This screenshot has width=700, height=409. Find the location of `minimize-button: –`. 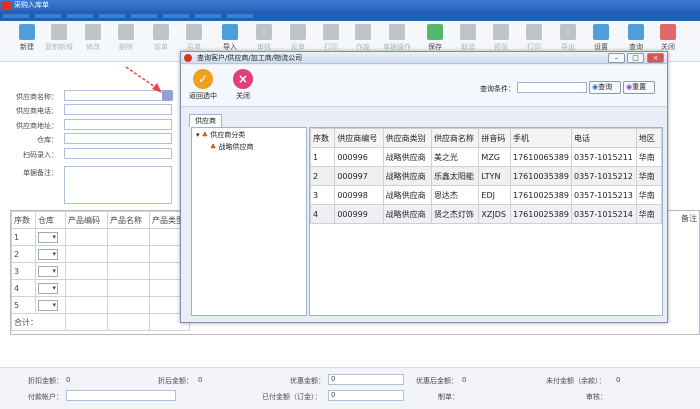

minimize-button: – is located at coordinates (616, 58).